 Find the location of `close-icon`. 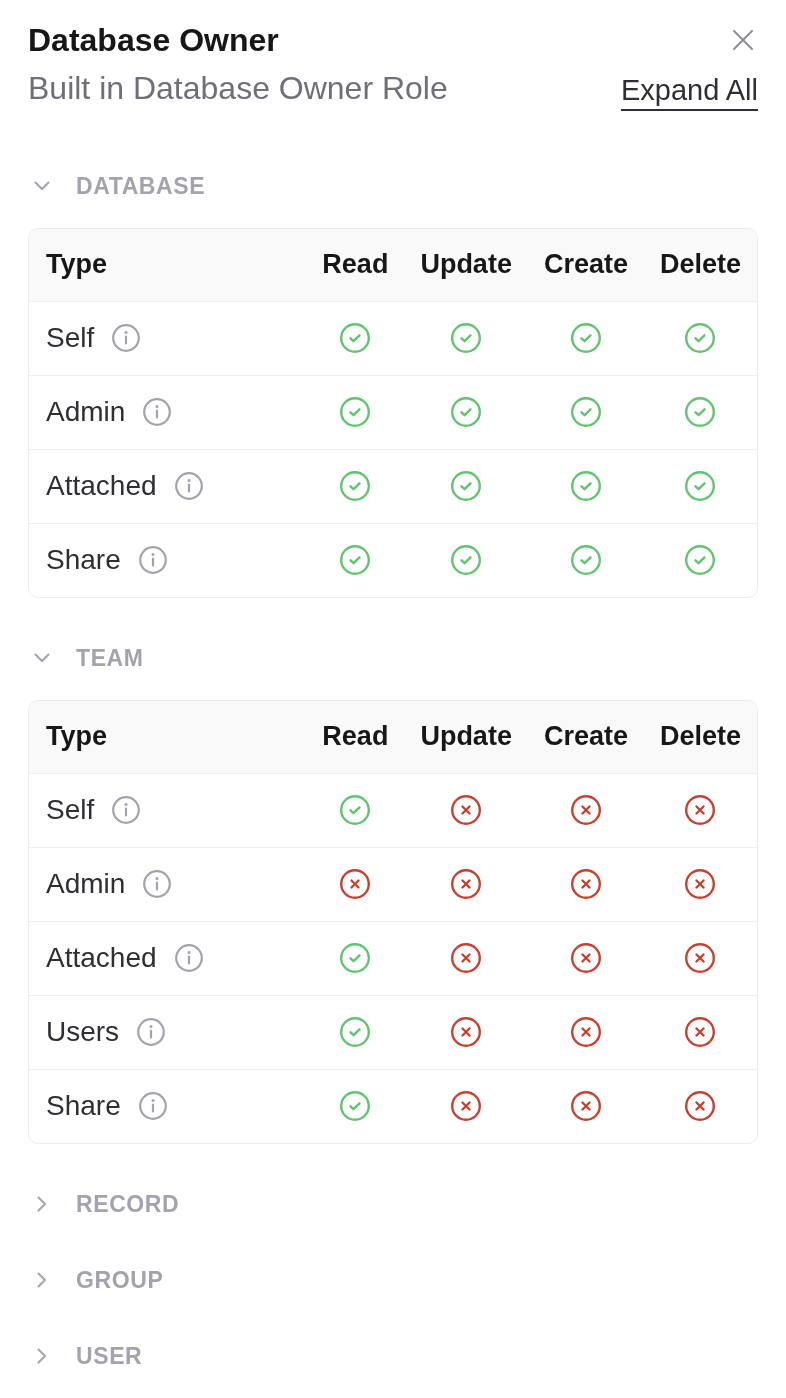

close-icon is located at coordinates (743, 40).